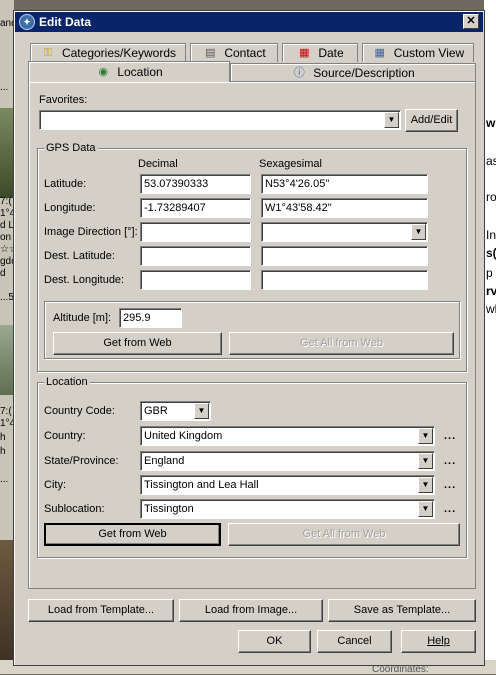 The height and width of the screenshot is (675, 496). I want to click on tab-label: Source/Description, so click(364, 73).